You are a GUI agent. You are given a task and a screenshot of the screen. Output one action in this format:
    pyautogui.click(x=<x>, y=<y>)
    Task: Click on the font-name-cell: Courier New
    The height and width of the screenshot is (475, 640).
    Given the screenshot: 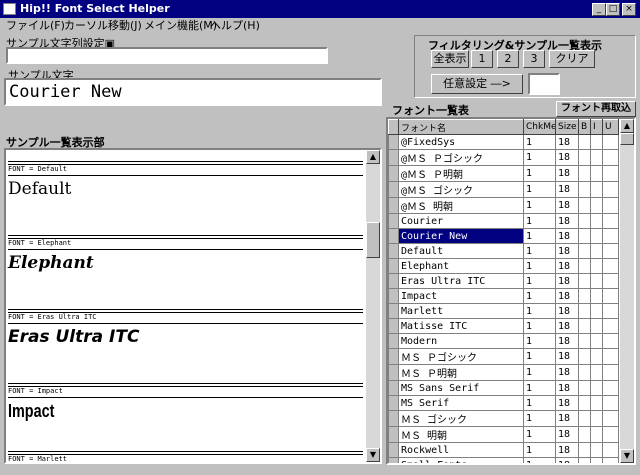 What is the action you would take?
    pyautogui.click(x=461, y=236)
    